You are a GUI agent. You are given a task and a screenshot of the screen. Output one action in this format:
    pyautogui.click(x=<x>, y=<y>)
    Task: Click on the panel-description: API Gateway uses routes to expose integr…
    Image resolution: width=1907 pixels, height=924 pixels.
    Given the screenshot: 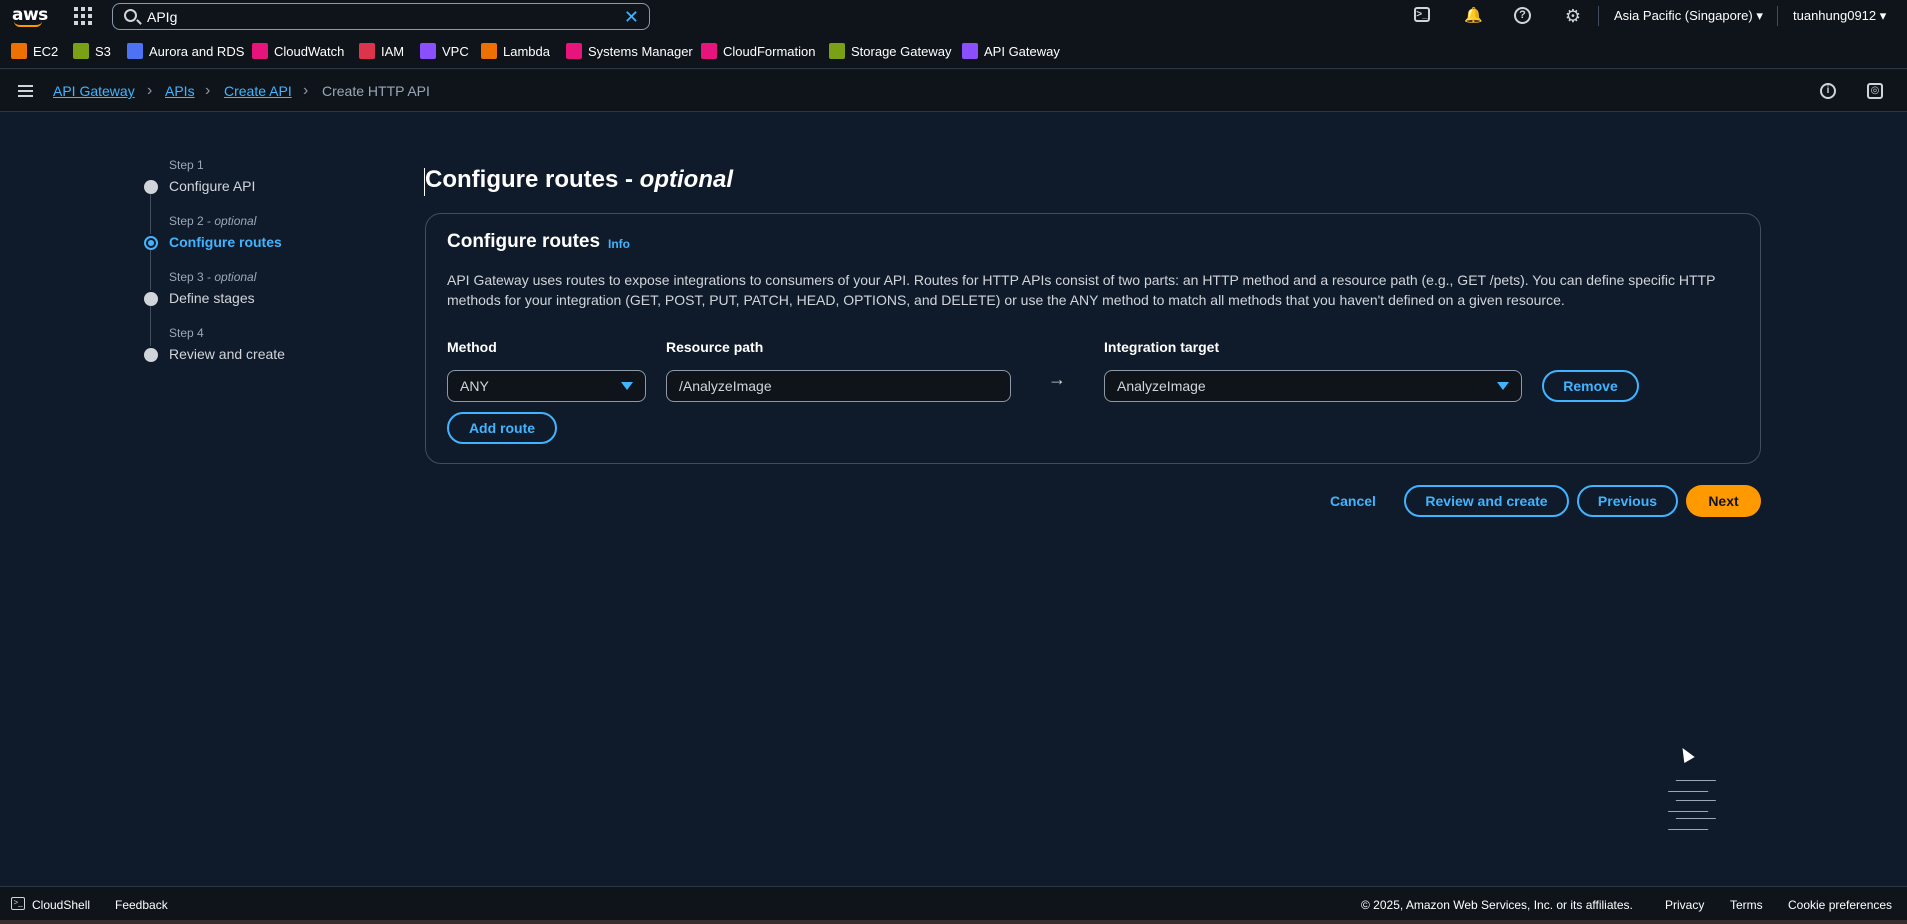 What is the action you would take?
    pyautogui.click(x=1081, y=290)
    